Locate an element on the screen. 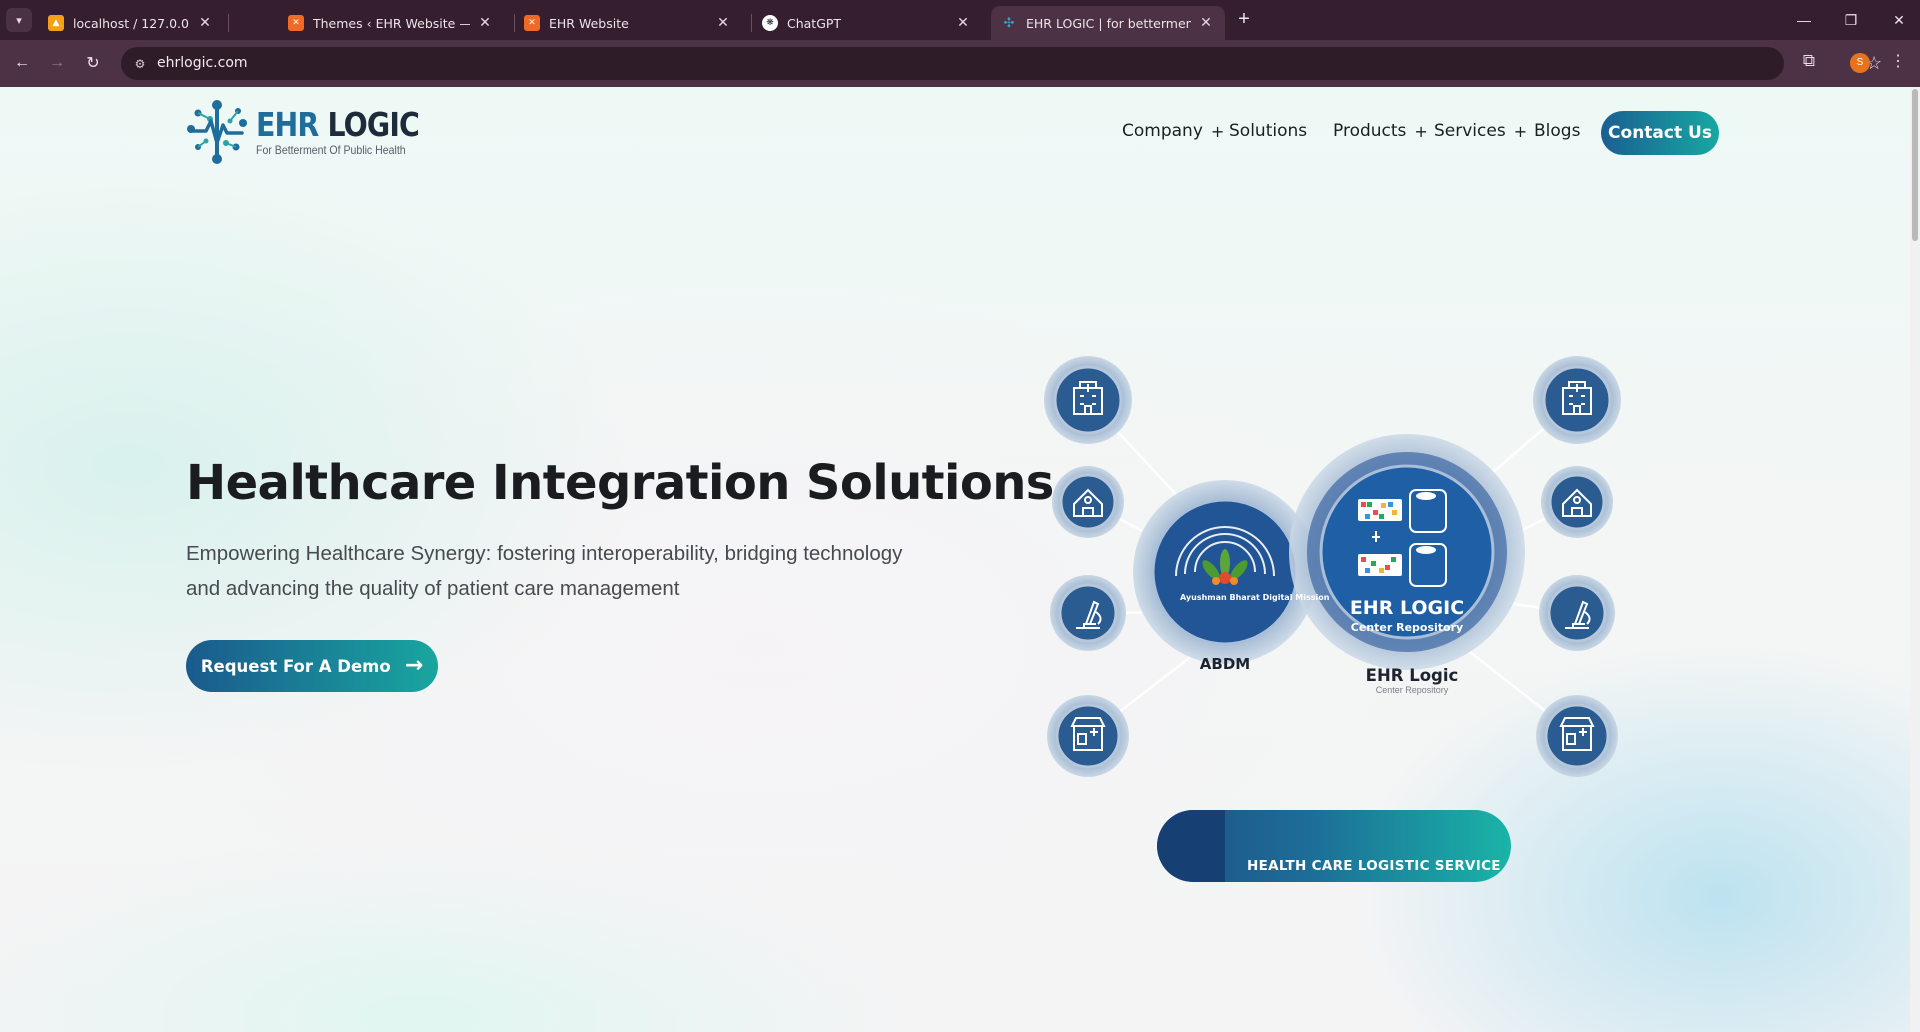 This screenshot has height=1032, width=1920. ehr-logic-circle-subtitle: Center Repository is located at coordinates (1407, 627).